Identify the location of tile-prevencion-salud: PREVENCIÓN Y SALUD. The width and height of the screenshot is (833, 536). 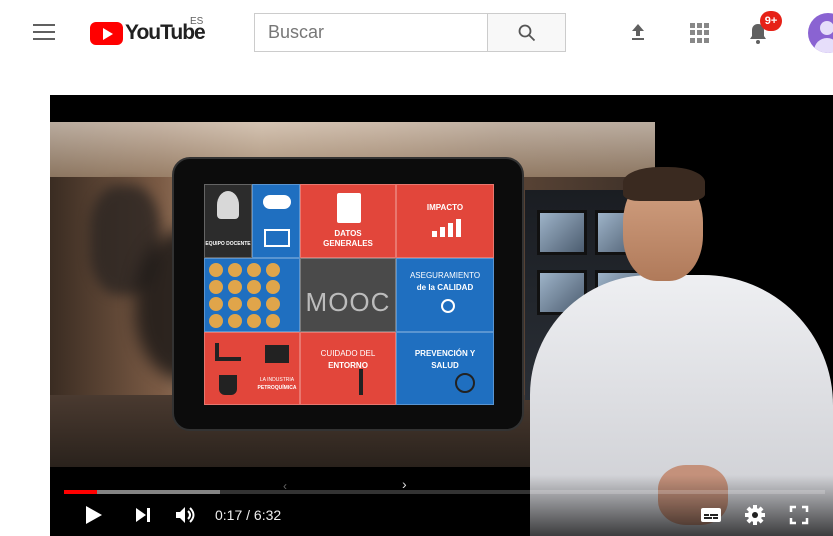
(445, 368).